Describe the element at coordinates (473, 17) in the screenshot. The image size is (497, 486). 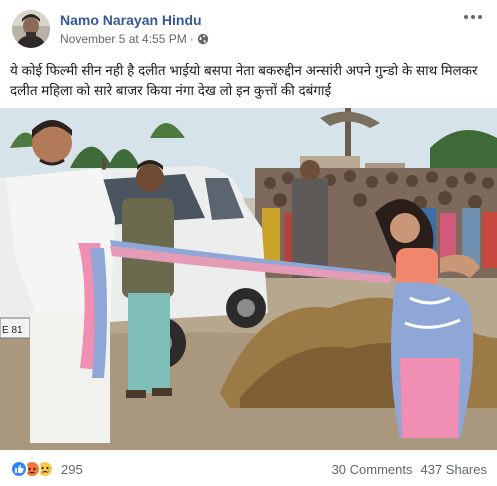
I see `more-options-icon` at that location.